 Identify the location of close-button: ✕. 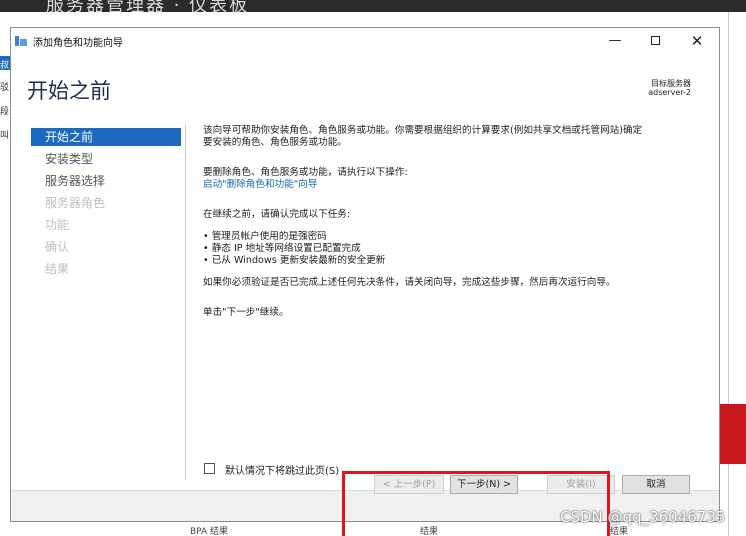
(697, 41).